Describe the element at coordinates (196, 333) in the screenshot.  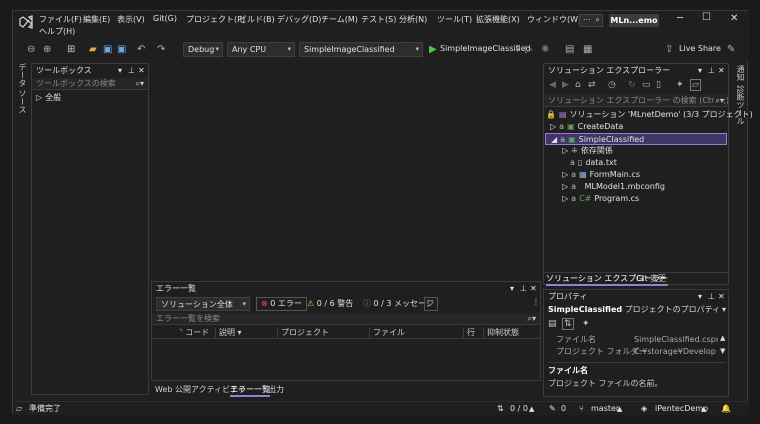
I see `column-code: ⌝ コード` at that location.